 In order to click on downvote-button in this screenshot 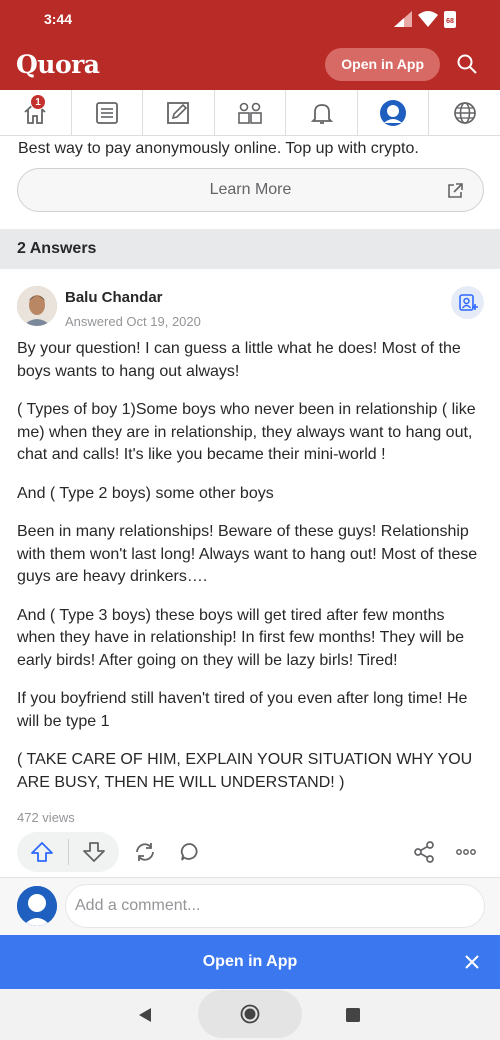, I will do `click(93, 852)`.